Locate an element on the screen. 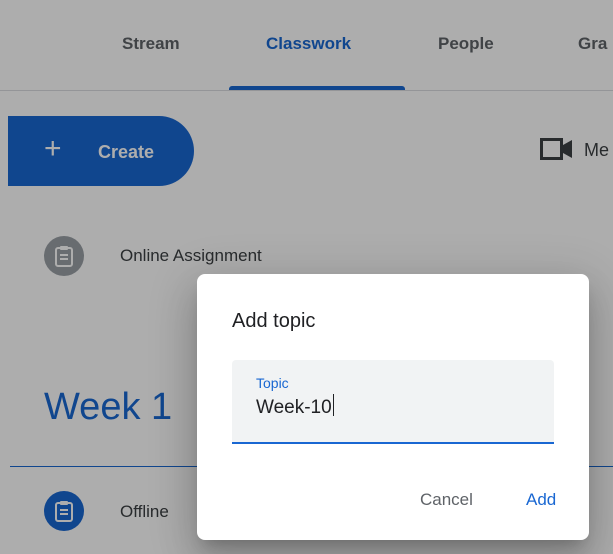 The width and height of the screenshot is (613, 554). dialog-title: Add topic is located at coordinates (274, 321).